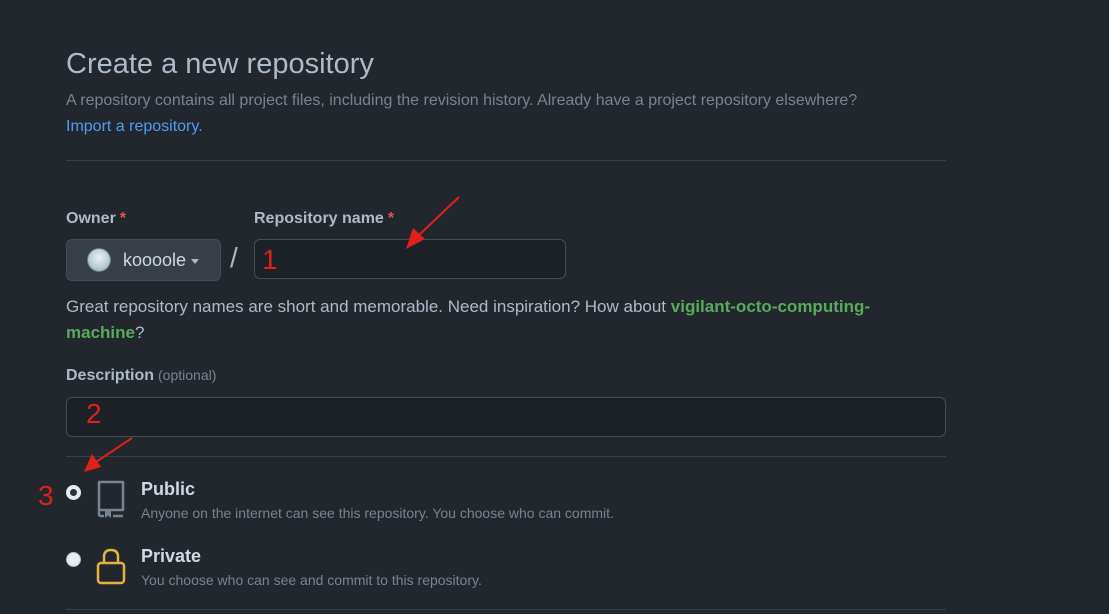 This screenshot has width=1109, height=614. Describe the element at coordinates (46, 495) in the screenshot. I see `annotation-number-3: 3` at that location.